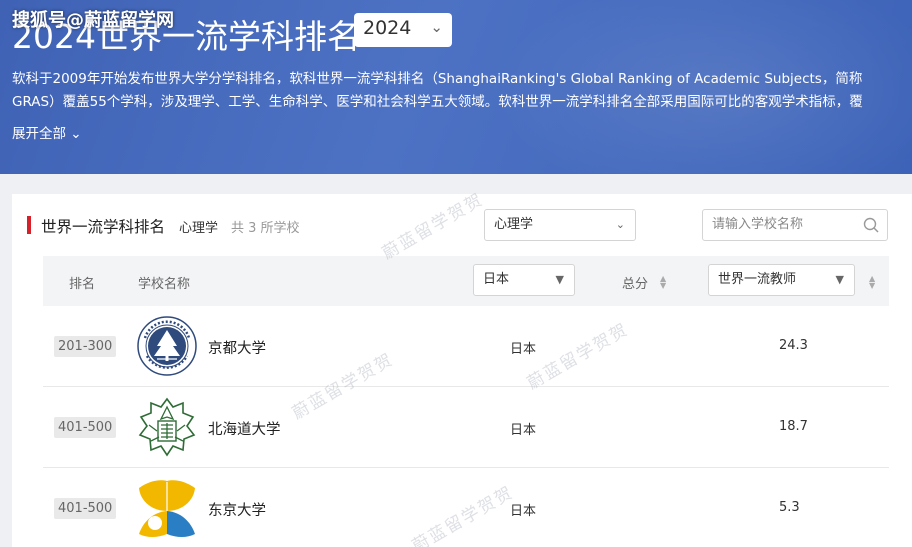 The height and width of the screenshot is (547, 912). What do you see at coordinates (496, 279) in the screenshot?
I see `country-filter-value: 日本` at bounding box center [496, 279].